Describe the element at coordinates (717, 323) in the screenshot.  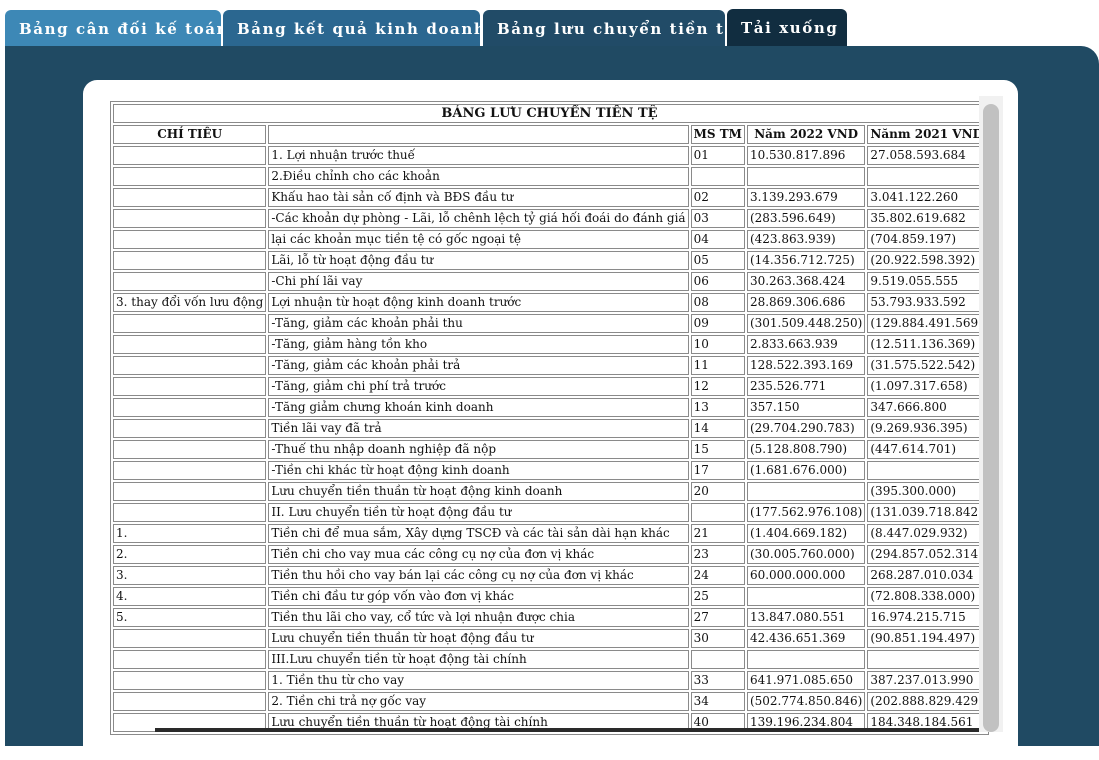
I see `cell-code: 09` at that location.